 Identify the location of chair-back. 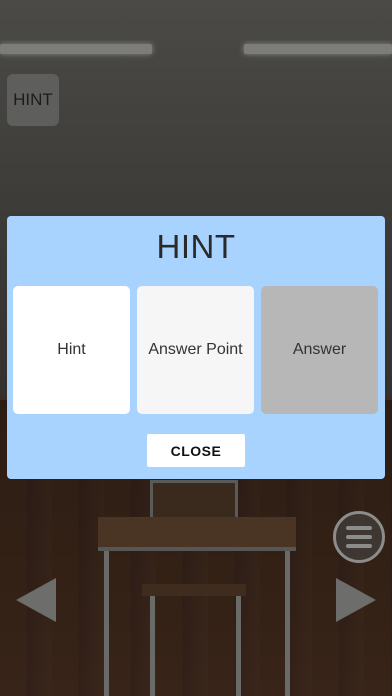
(194, 500).